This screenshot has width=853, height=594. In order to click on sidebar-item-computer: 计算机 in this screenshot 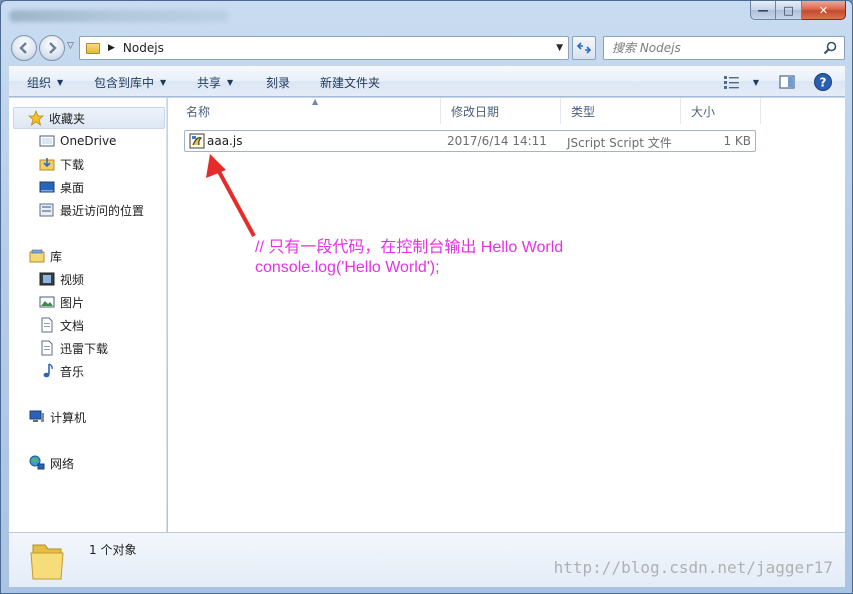, I will do `click(107, 417)`.